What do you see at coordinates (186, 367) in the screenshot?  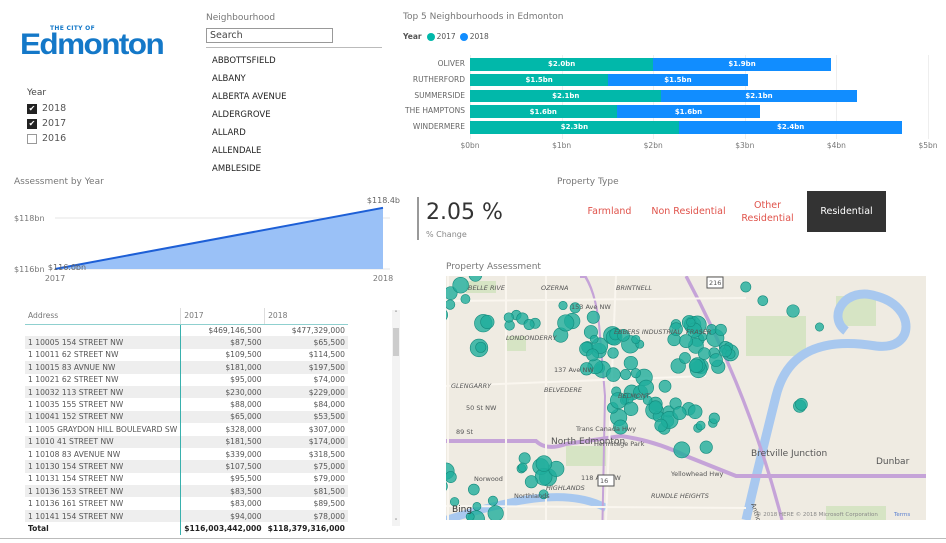 I see `table-row: 1 10015 83 AVNUE NW $181,000 $197,500` at bounding box center [186, 367].